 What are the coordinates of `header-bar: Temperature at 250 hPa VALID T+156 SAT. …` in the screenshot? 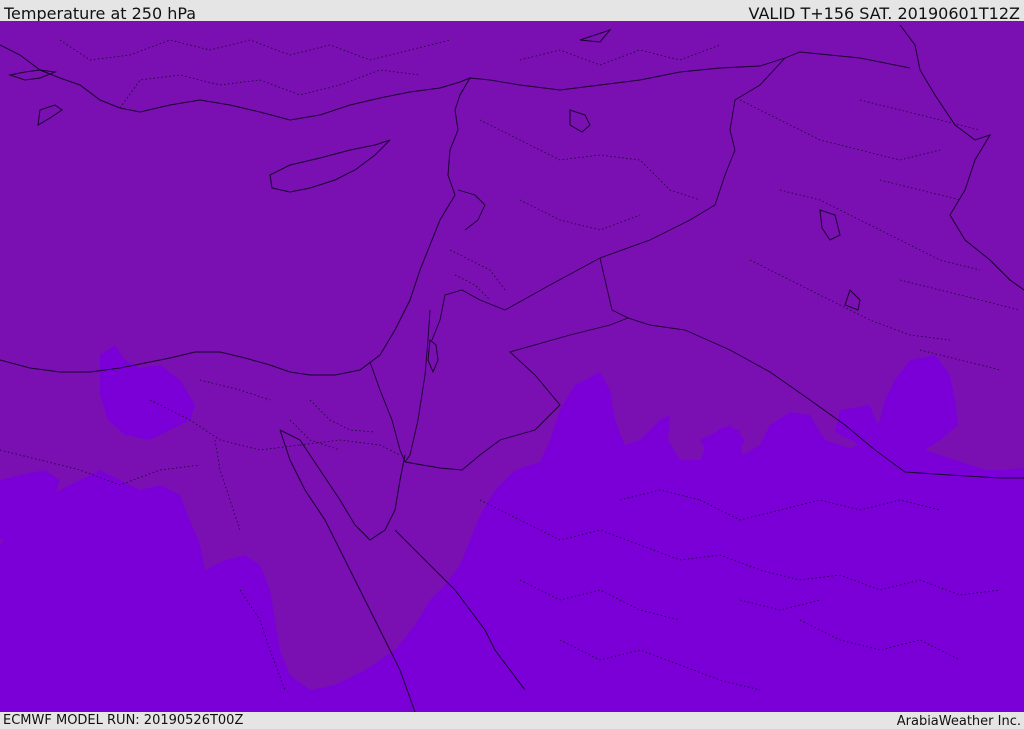 It's located at (512, 11).